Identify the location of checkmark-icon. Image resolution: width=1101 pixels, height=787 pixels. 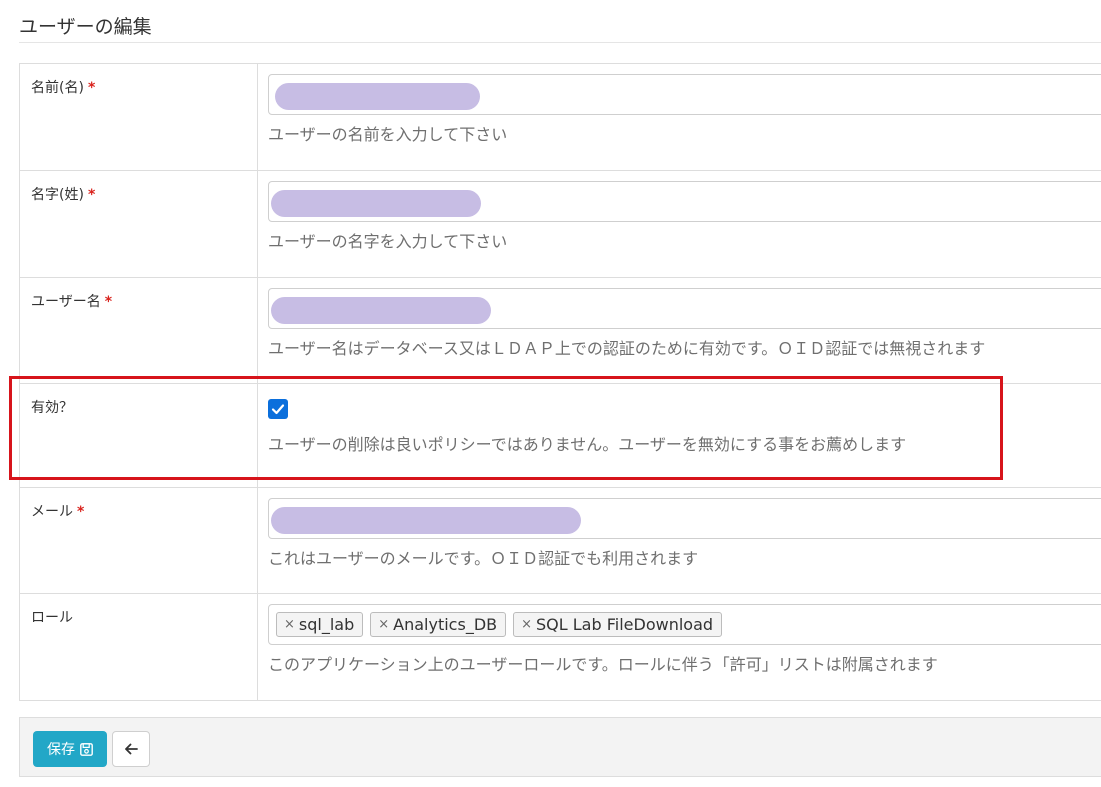
(278, 409).